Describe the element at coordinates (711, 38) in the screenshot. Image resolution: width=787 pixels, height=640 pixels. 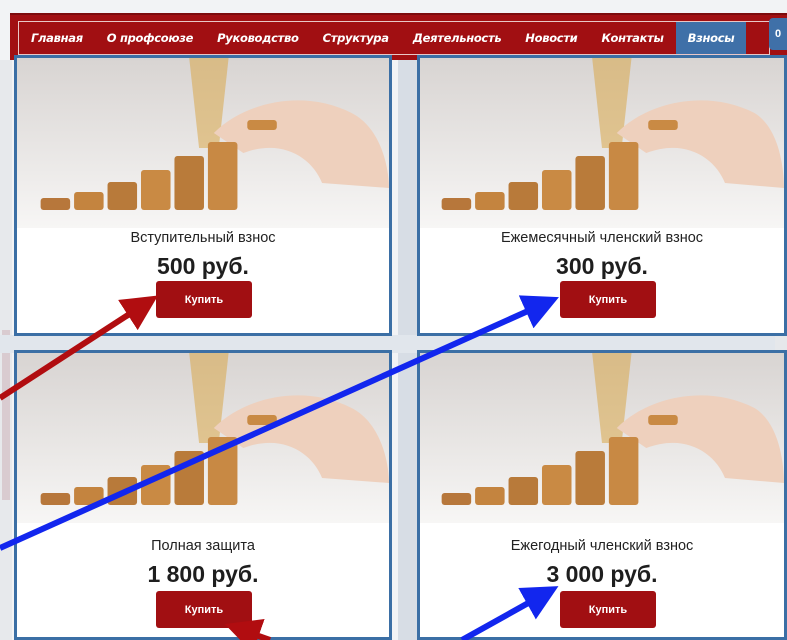
I see `nav-item-fees: Взносы` at that location.